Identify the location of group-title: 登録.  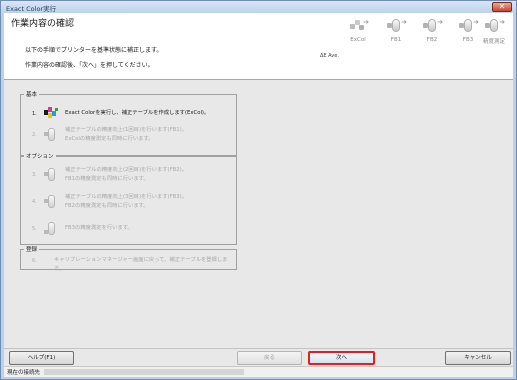
(32, 249).